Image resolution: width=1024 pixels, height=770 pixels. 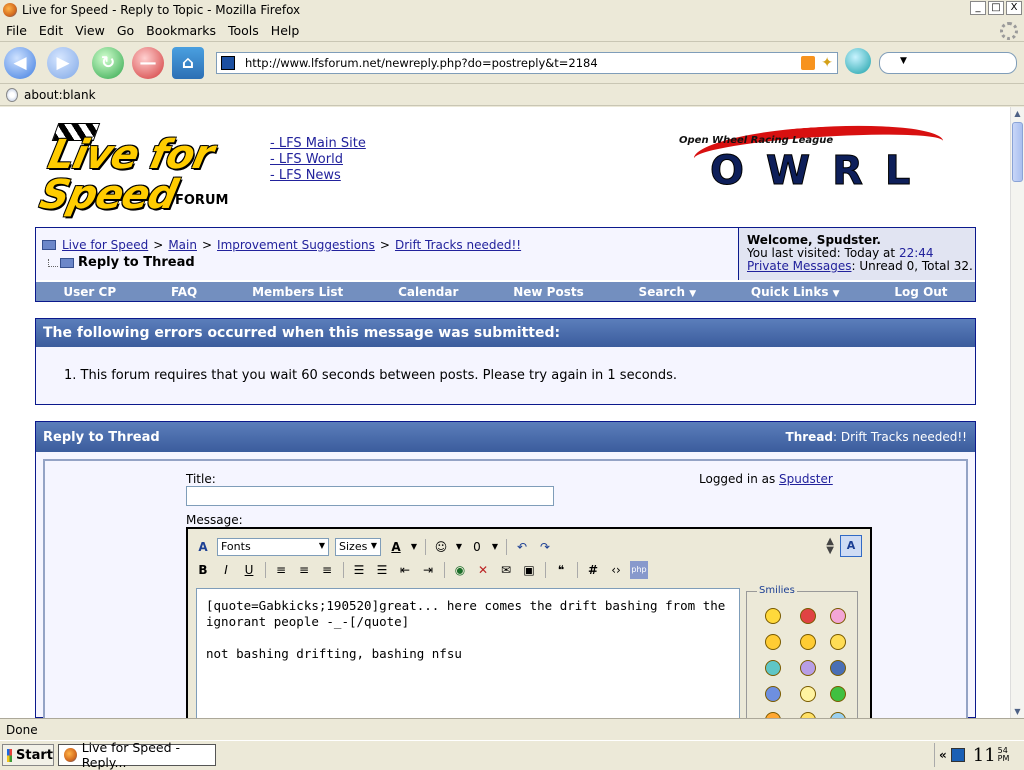 What do you see at coordinates (370, 496) in the screenshot?
I see `title-input` at bounding box center [370, 496].